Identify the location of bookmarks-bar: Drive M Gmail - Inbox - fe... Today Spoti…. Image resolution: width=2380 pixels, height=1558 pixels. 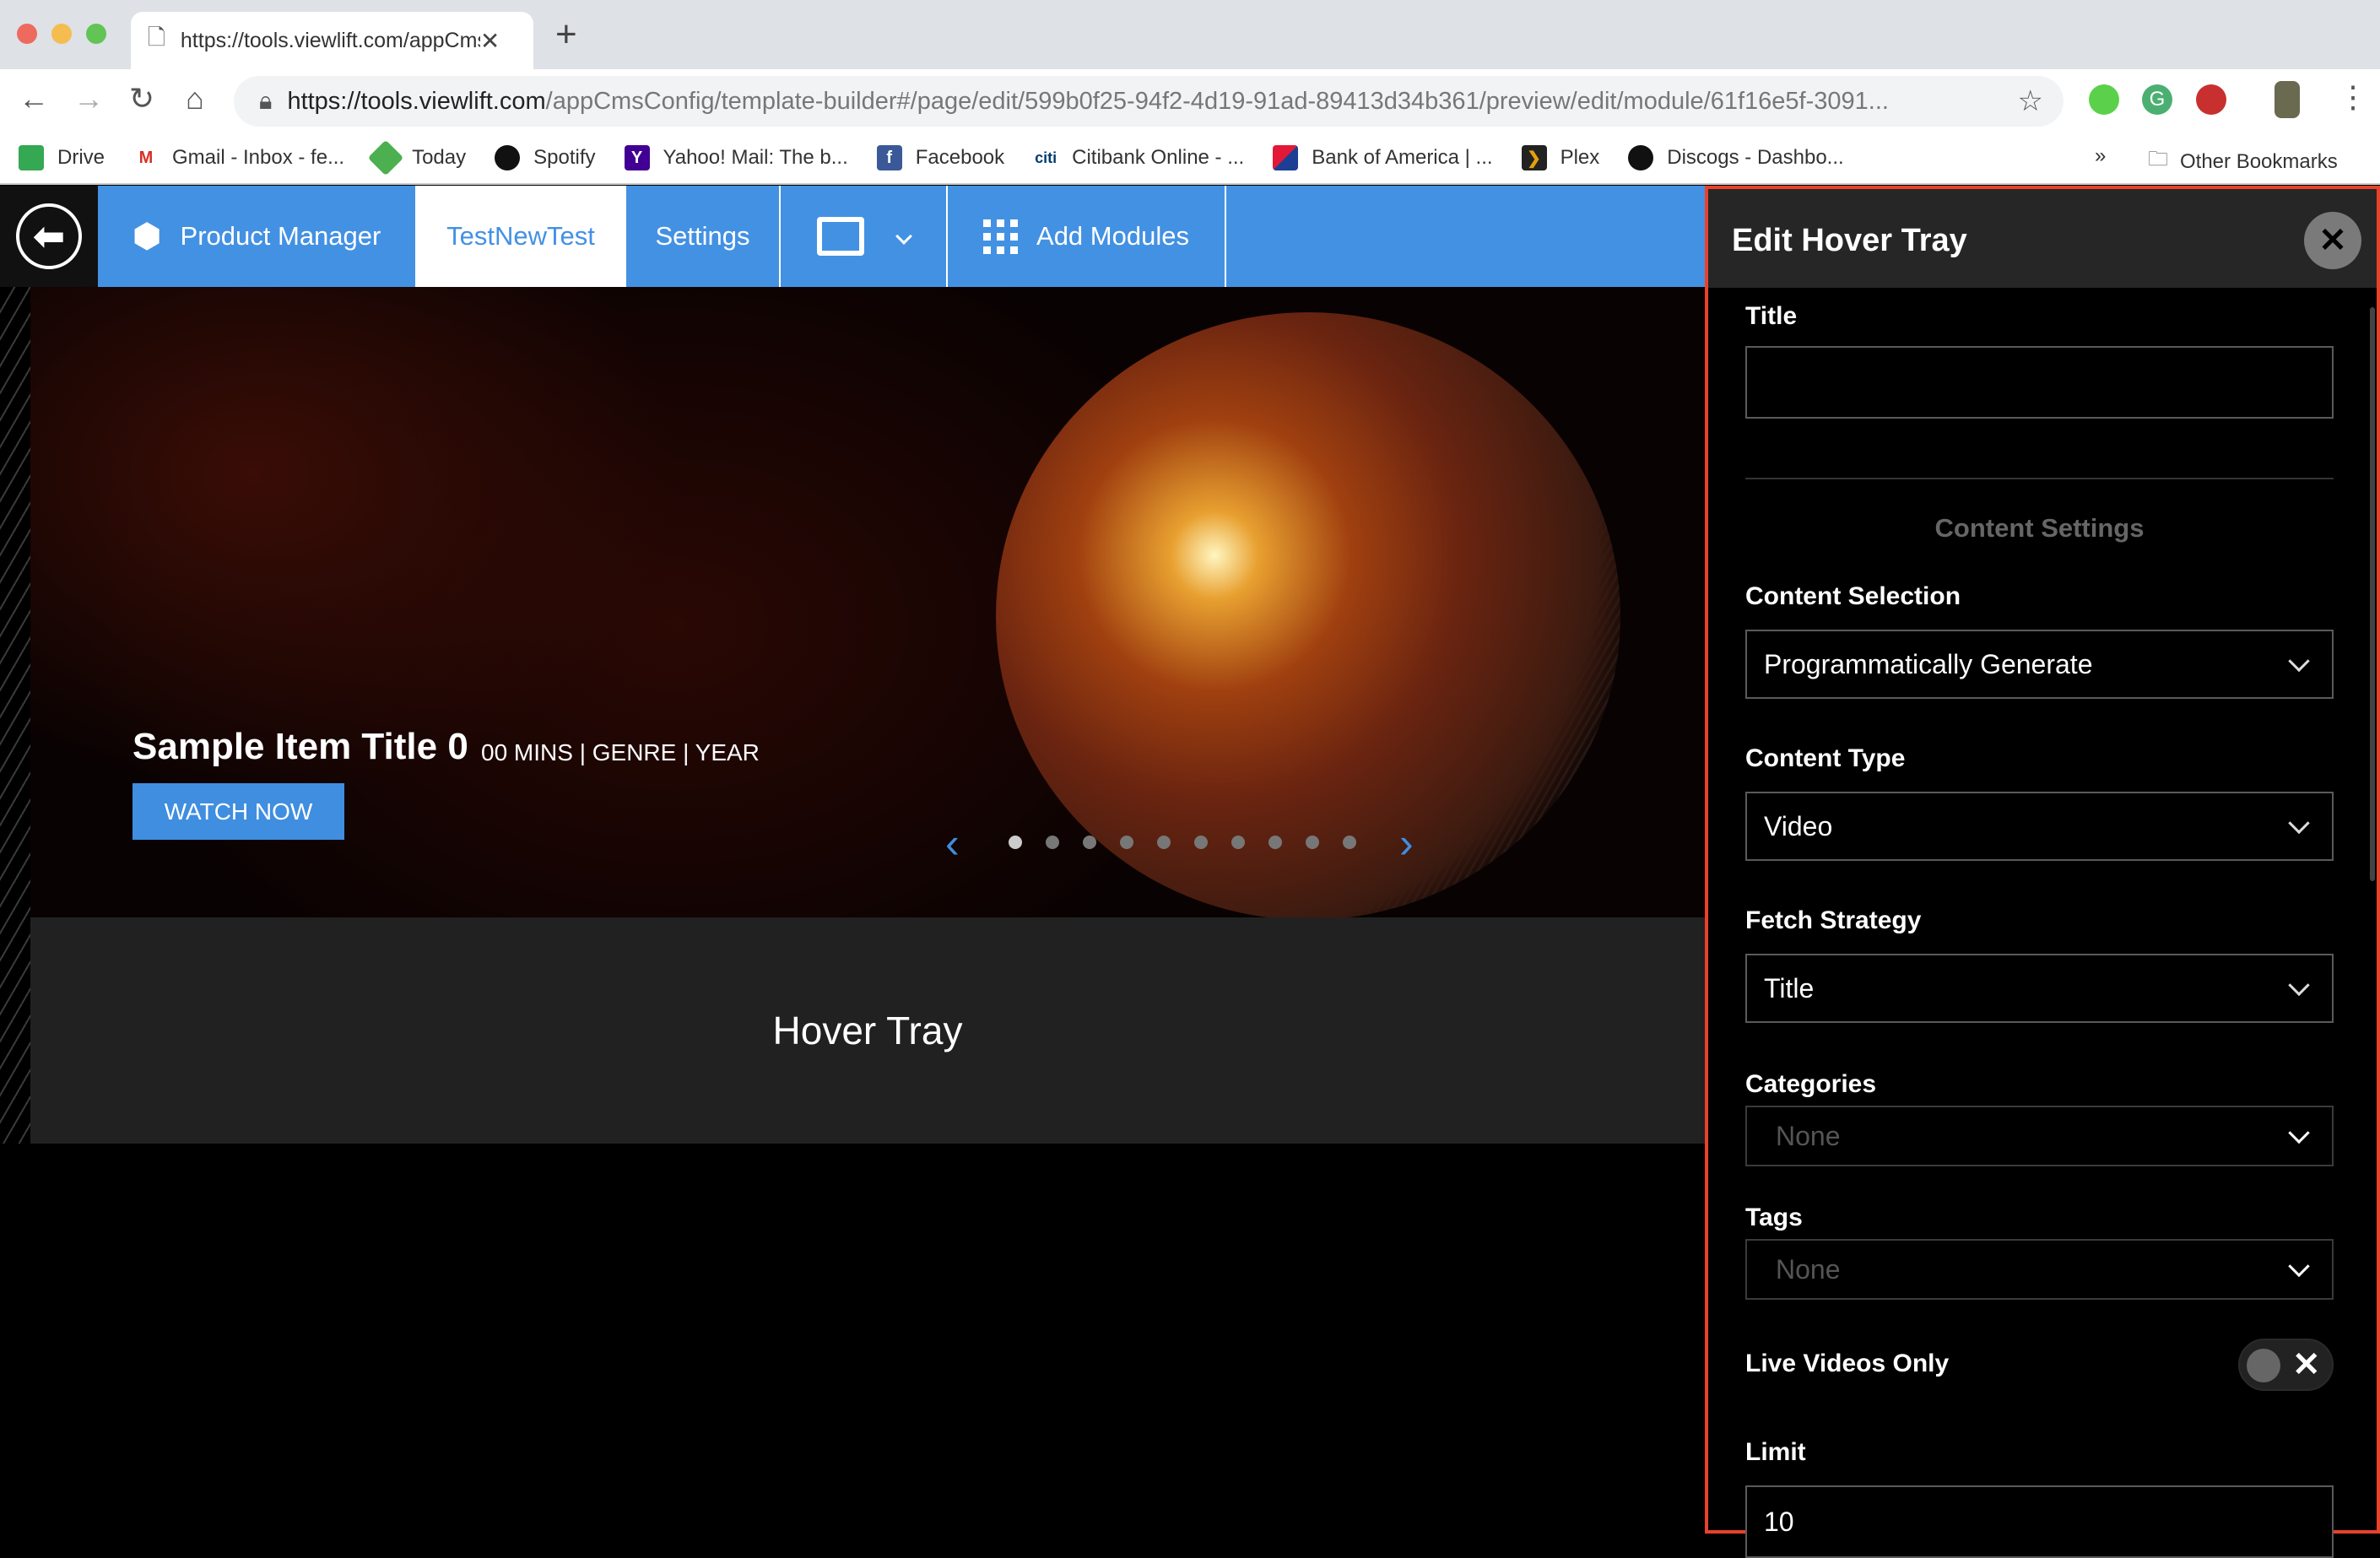
(1190, 159).